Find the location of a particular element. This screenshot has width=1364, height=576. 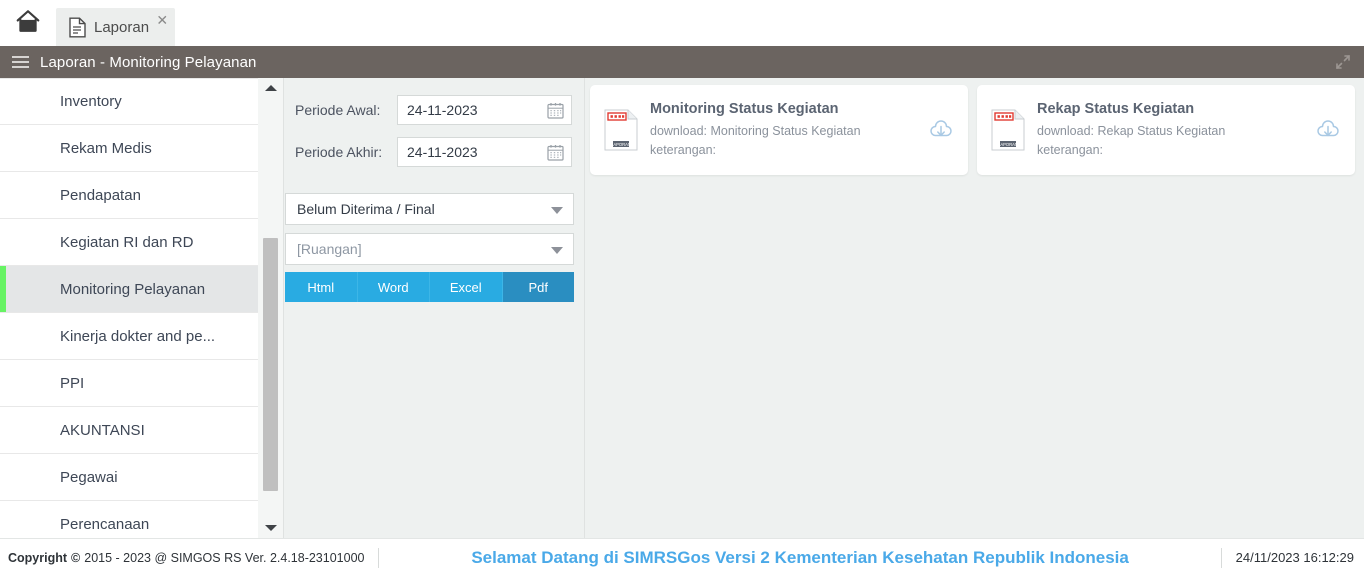

periode-akhir-value: 24-11-2023 is located at coordinates (442, 152).